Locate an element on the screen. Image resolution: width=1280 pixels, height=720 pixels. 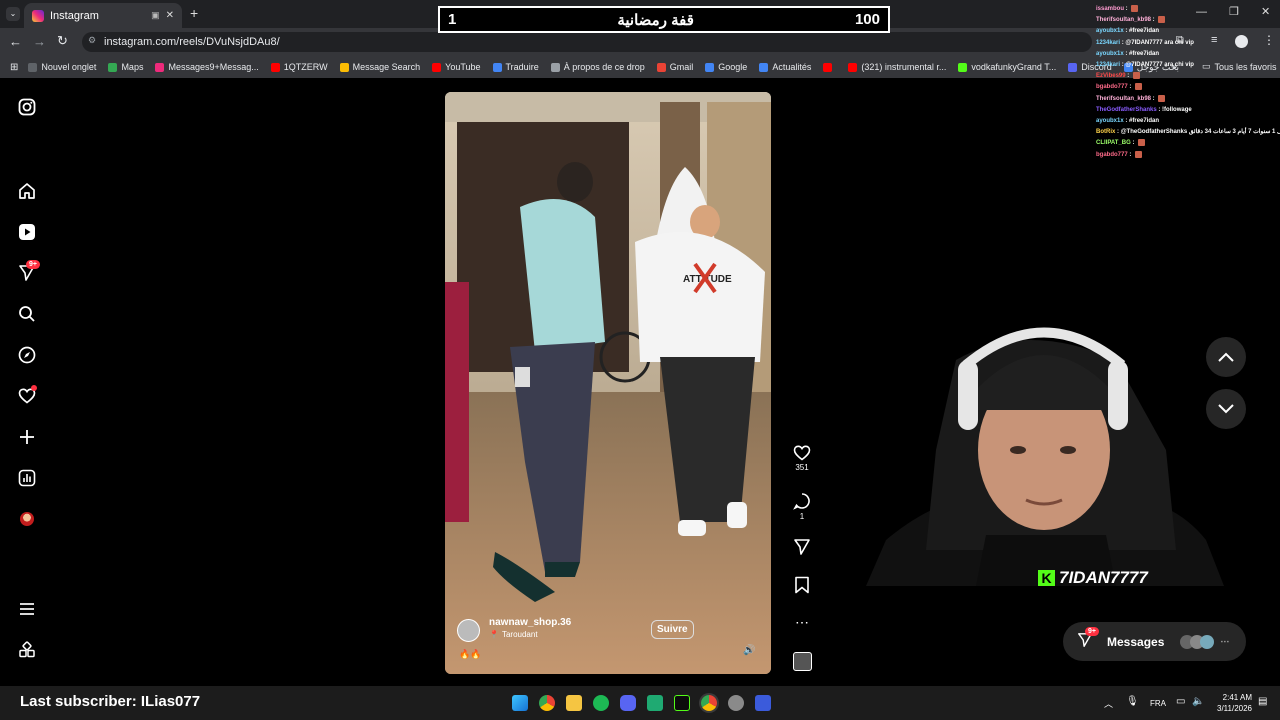
chat-username: bgabdo777 is located at coordinates (1112, 87).